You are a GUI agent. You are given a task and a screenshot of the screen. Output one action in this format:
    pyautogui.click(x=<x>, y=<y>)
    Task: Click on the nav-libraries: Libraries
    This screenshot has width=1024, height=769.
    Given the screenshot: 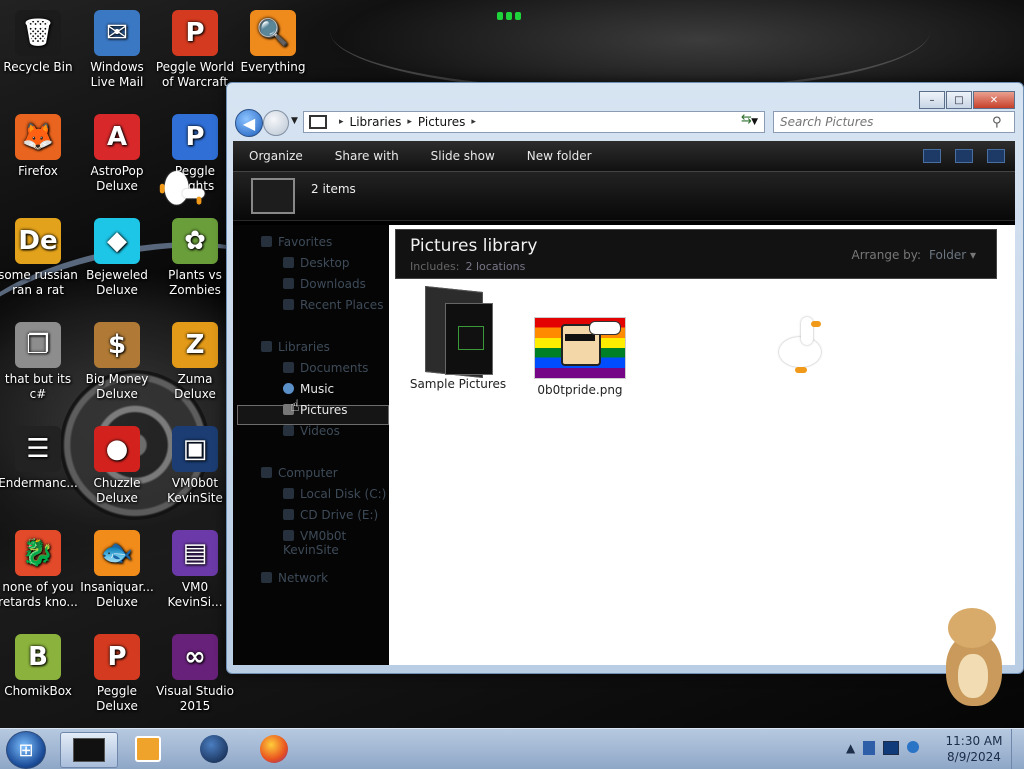 What is the action you would take?
    pyautogui.click(x=295, y=347)
    